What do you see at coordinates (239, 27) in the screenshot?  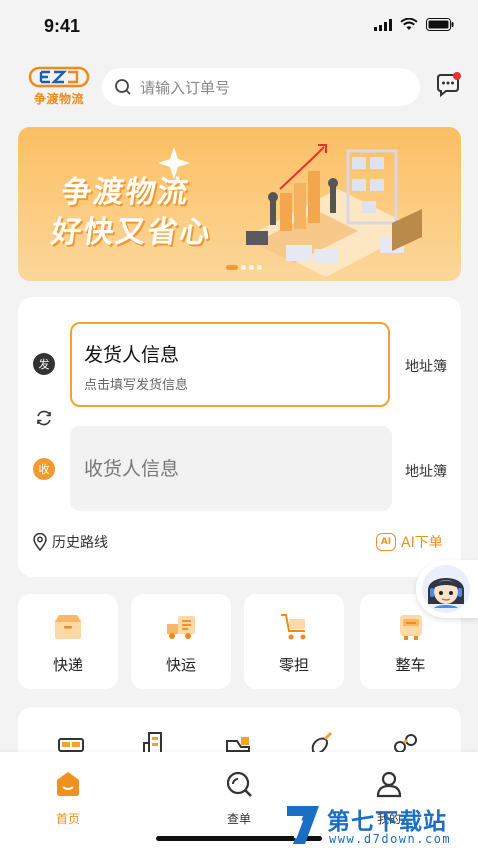 I see `status-bar: 9:41` at bounding box center [239, 27].